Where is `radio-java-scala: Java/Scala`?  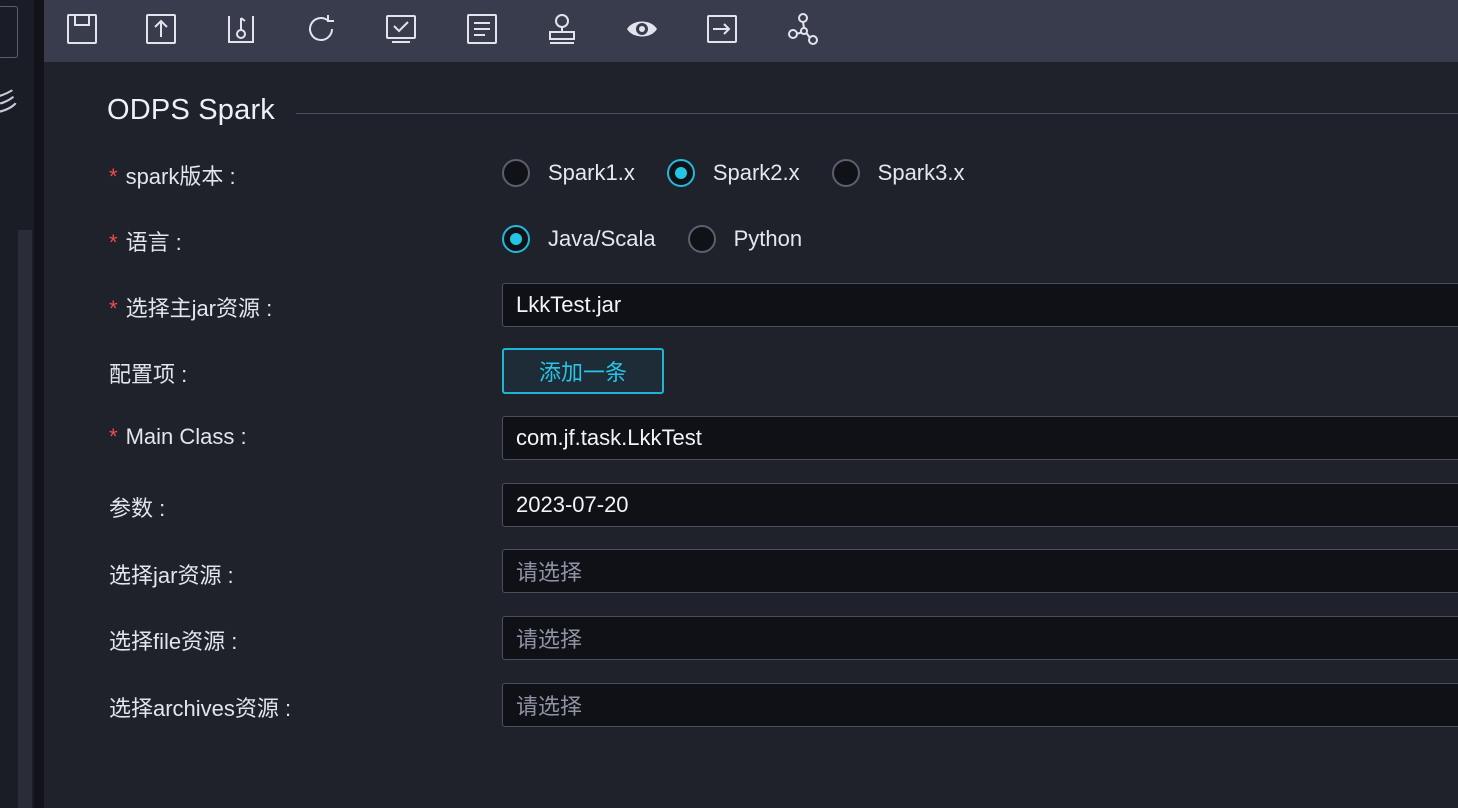 radio-java-scala: Java/Scala is located at coordinates (579, 239).